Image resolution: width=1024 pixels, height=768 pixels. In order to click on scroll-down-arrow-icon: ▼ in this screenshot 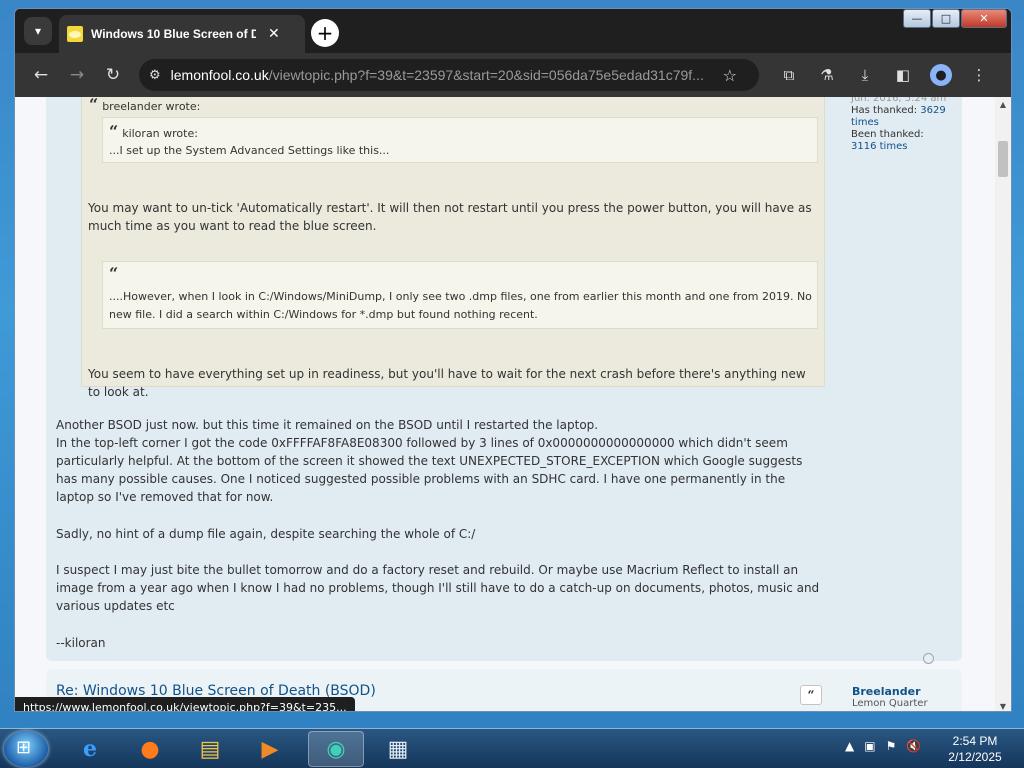, I will do `click(1003, 705)`.